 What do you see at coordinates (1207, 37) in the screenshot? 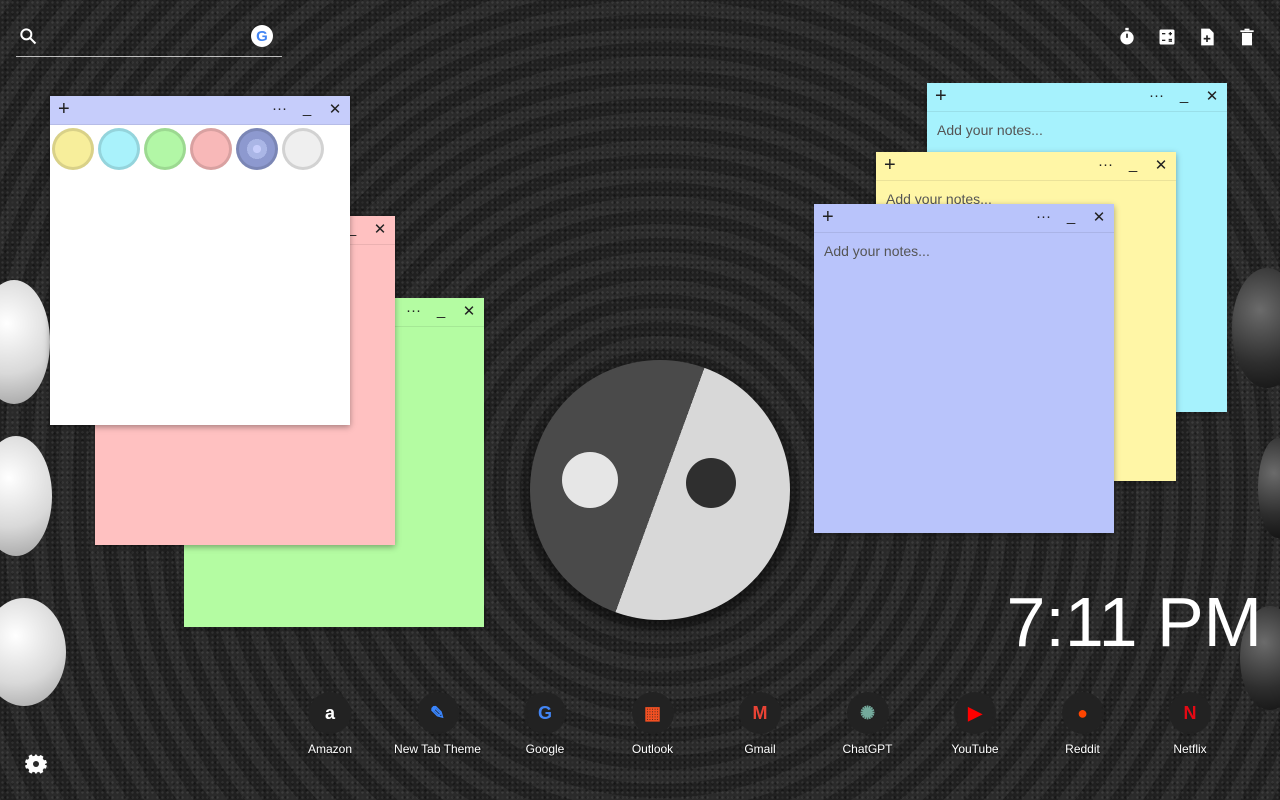
I see `new-note-icon` at bounding box center [1207, 37].